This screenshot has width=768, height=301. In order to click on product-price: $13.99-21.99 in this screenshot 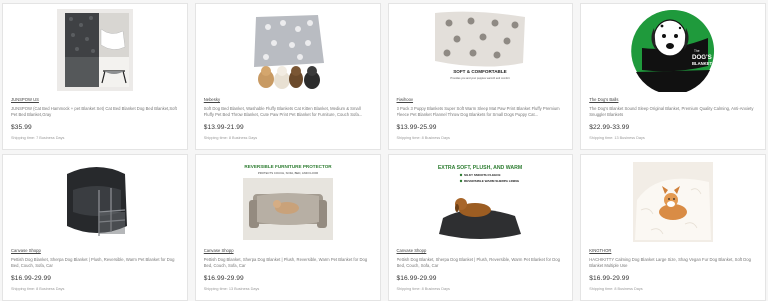, I will do `click(223, 128)`.